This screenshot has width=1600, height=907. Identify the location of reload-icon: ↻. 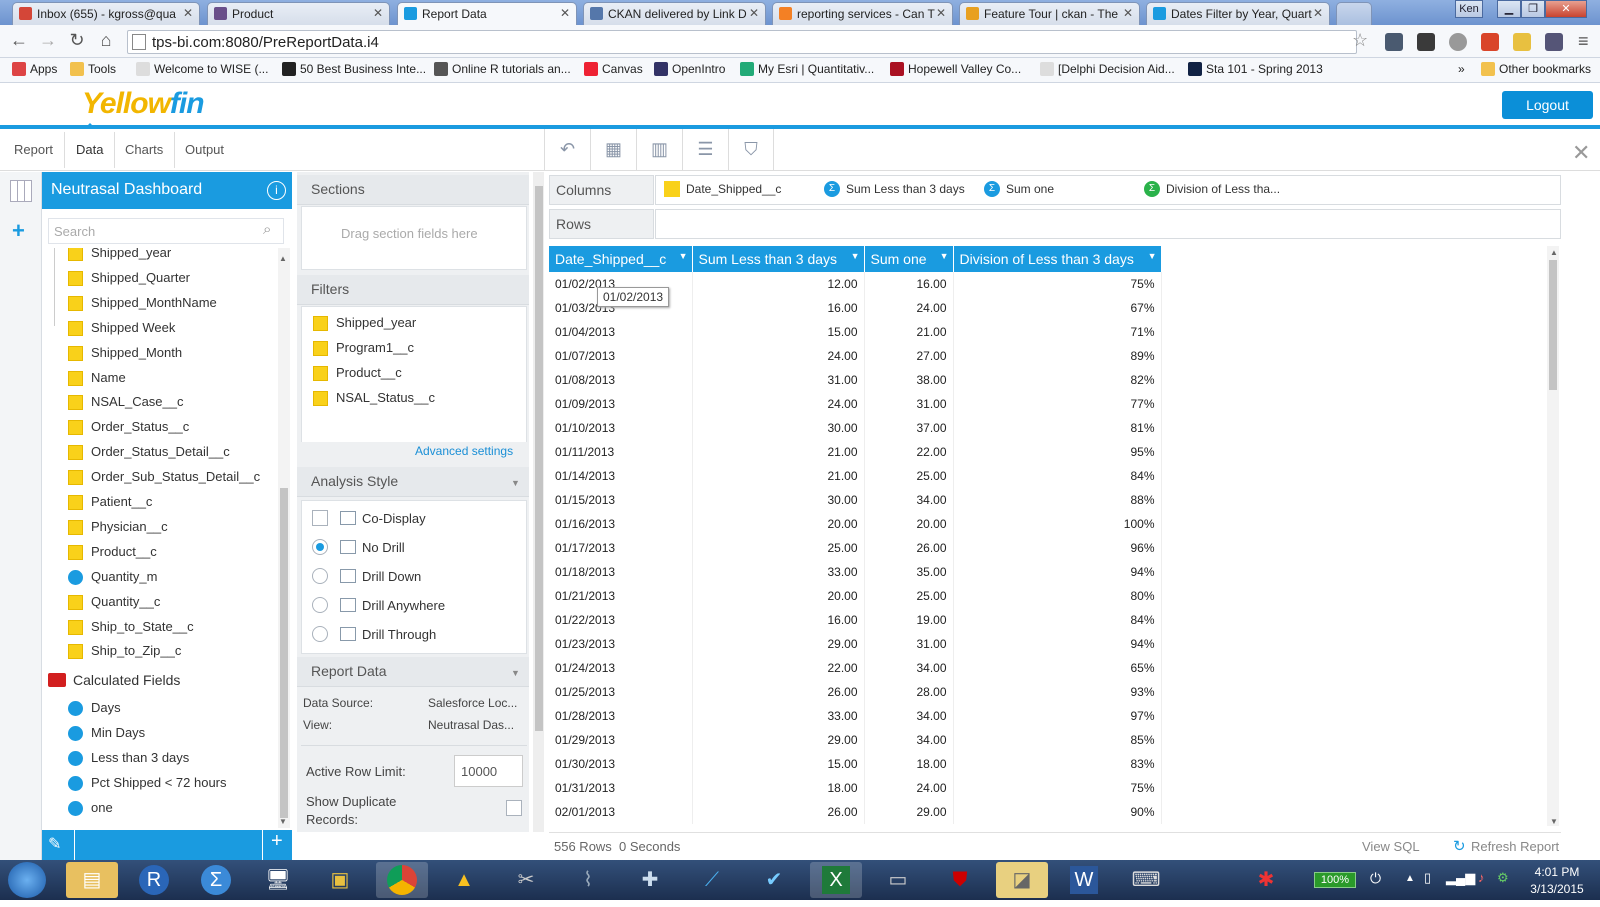
(77, 41).